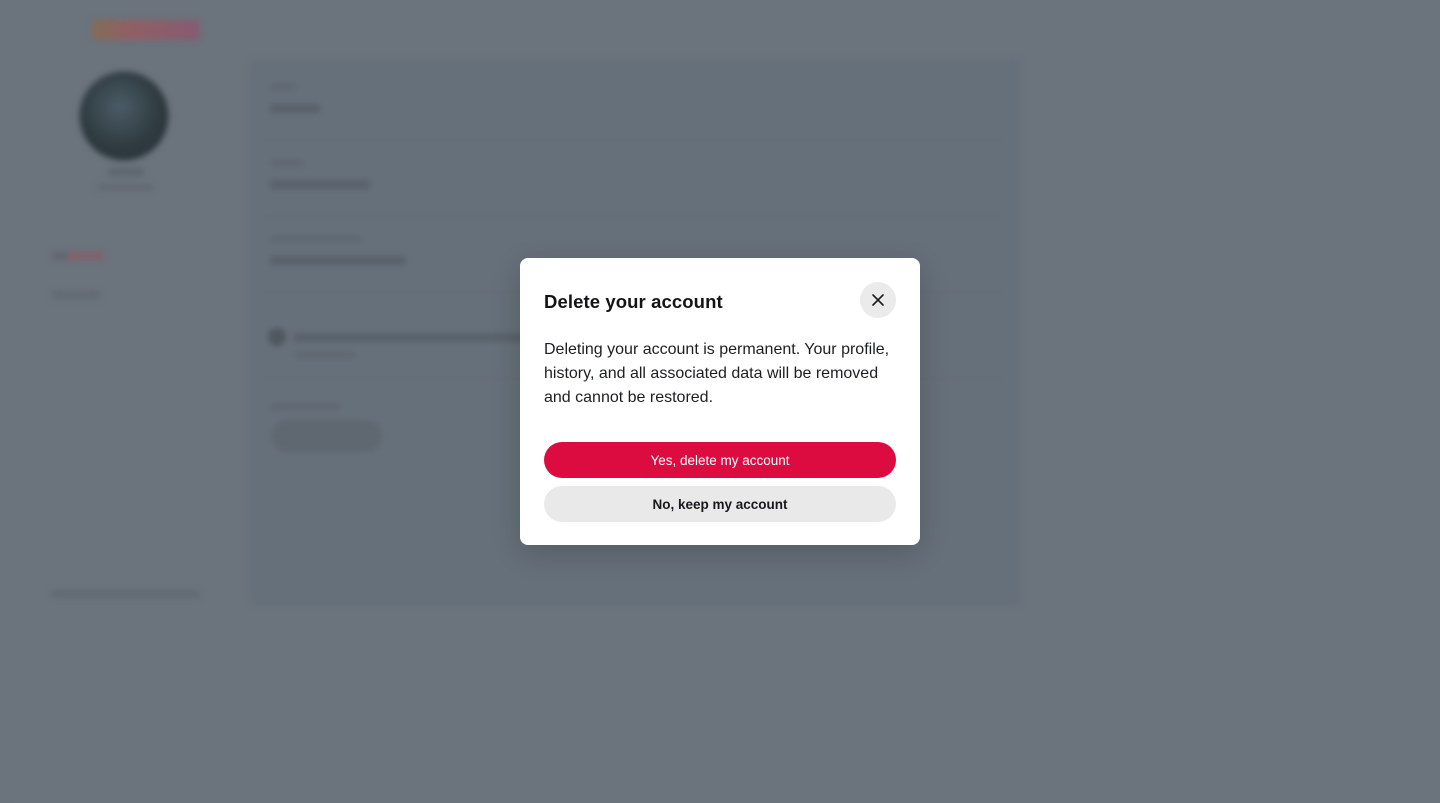 Image resolution: width=1440 pixels, height=803 pixels. Describe the element at coordinates (125, 594) in the screenshot. I see `sidebar-footer-placeholder` at that location.